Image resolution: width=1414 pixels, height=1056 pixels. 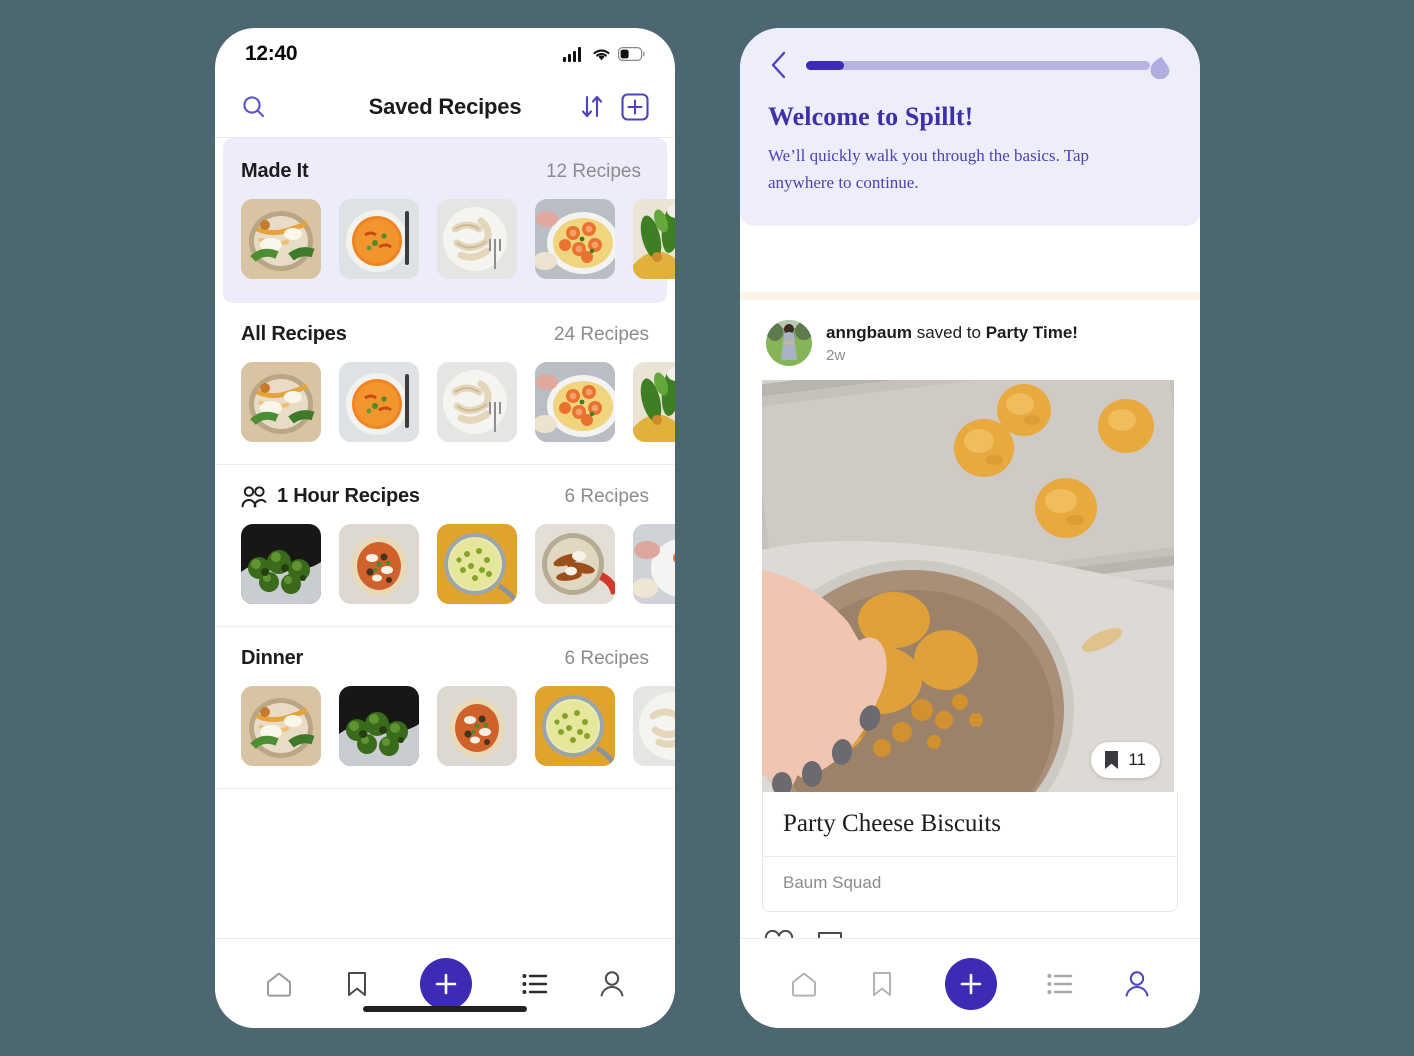 I want to click on recipe-card: Party Cheese Biscuits Baum Squad, so click(x=970, y=852).